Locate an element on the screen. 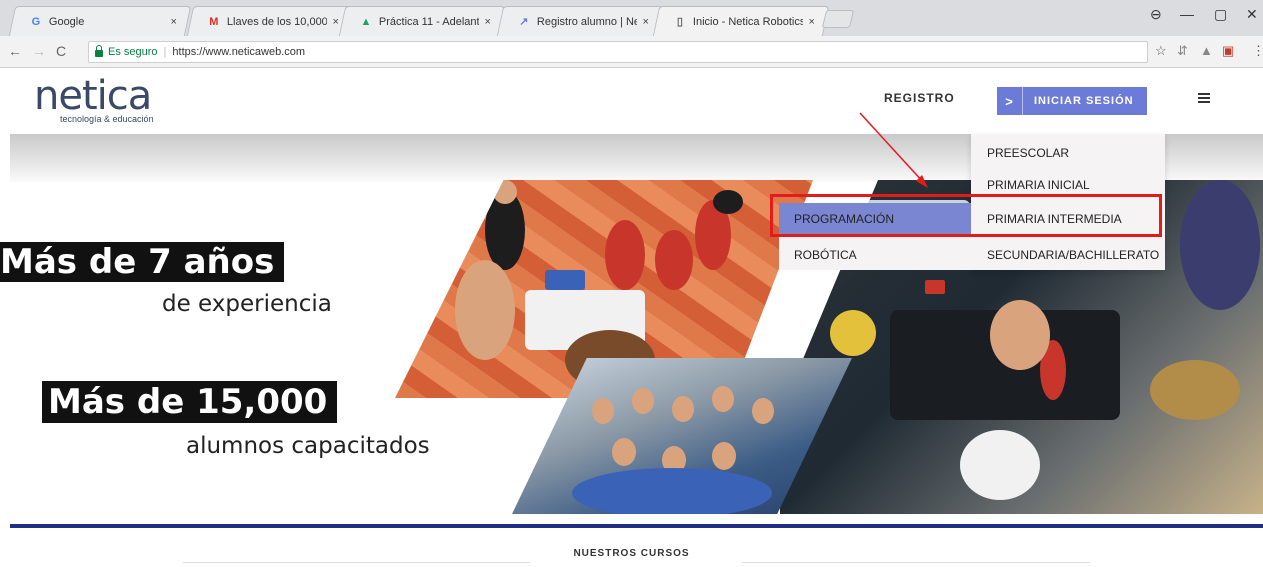 This screenshot has width=1263, height=567. maximize-icon: ▢ is located at coordinates (1220, 14).